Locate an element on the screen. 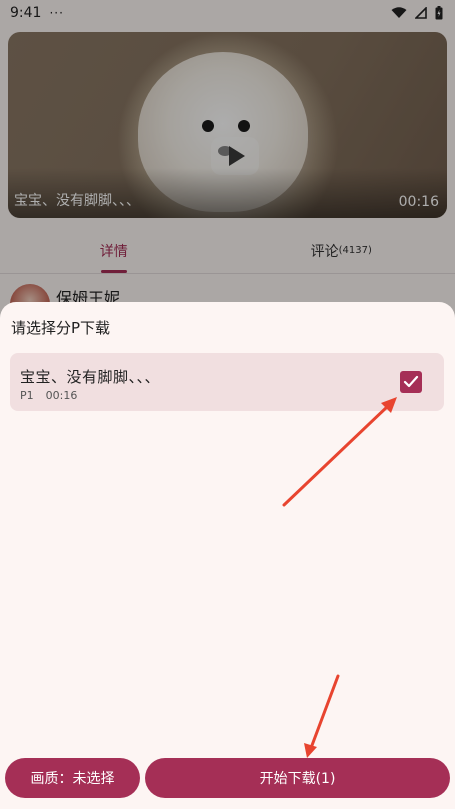 Image resolution: width=455 pixels, height=809 pixels. episode-meta: P1 00:16 is located at coordinates (48, 395).